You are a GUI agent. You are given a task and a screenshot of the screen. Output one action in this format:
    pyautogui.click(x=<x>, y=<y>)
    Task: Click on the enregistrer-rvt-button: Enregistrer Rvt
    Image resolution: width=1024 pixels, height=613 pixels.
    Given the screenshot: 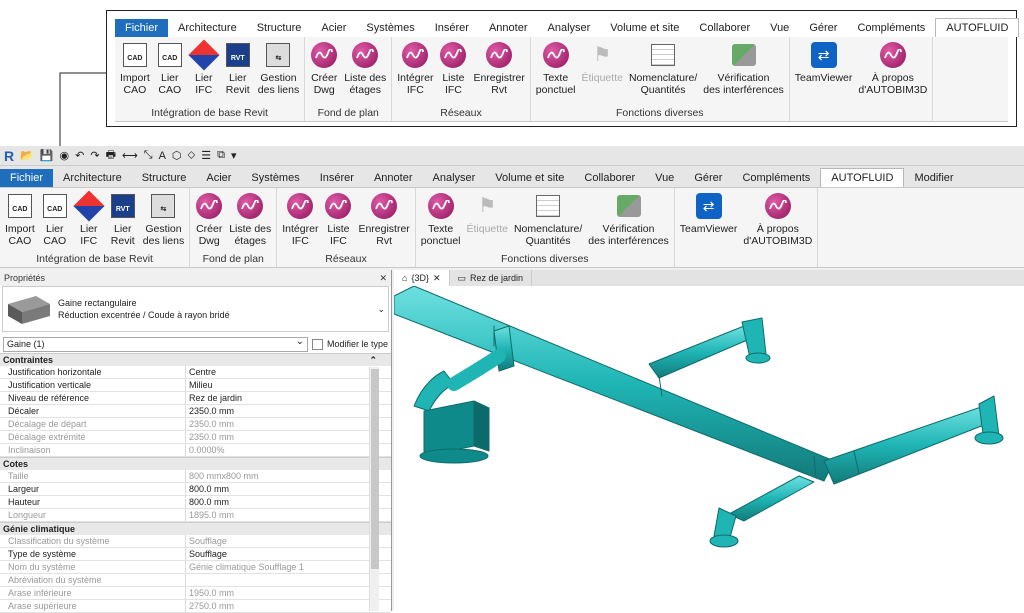 What is the action you would take?
    pyautogui.click(x=383, y=220)
    